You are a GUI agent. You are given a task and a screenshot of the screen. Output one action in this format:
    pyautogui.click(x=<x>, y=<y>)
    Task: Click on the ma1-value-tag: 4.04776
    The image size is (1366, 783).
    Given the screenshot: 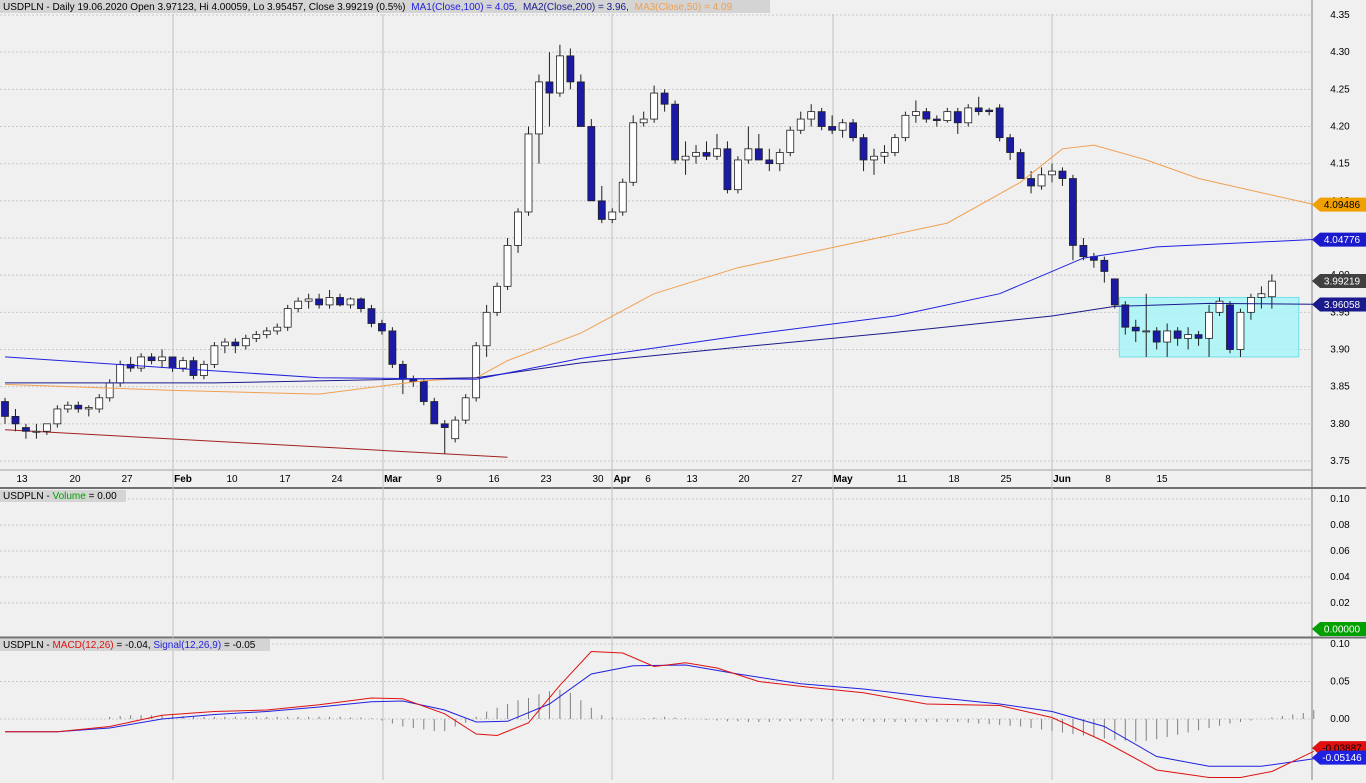 What is the action you would take?
    pyautogui.click(x=1339, y=239)
    